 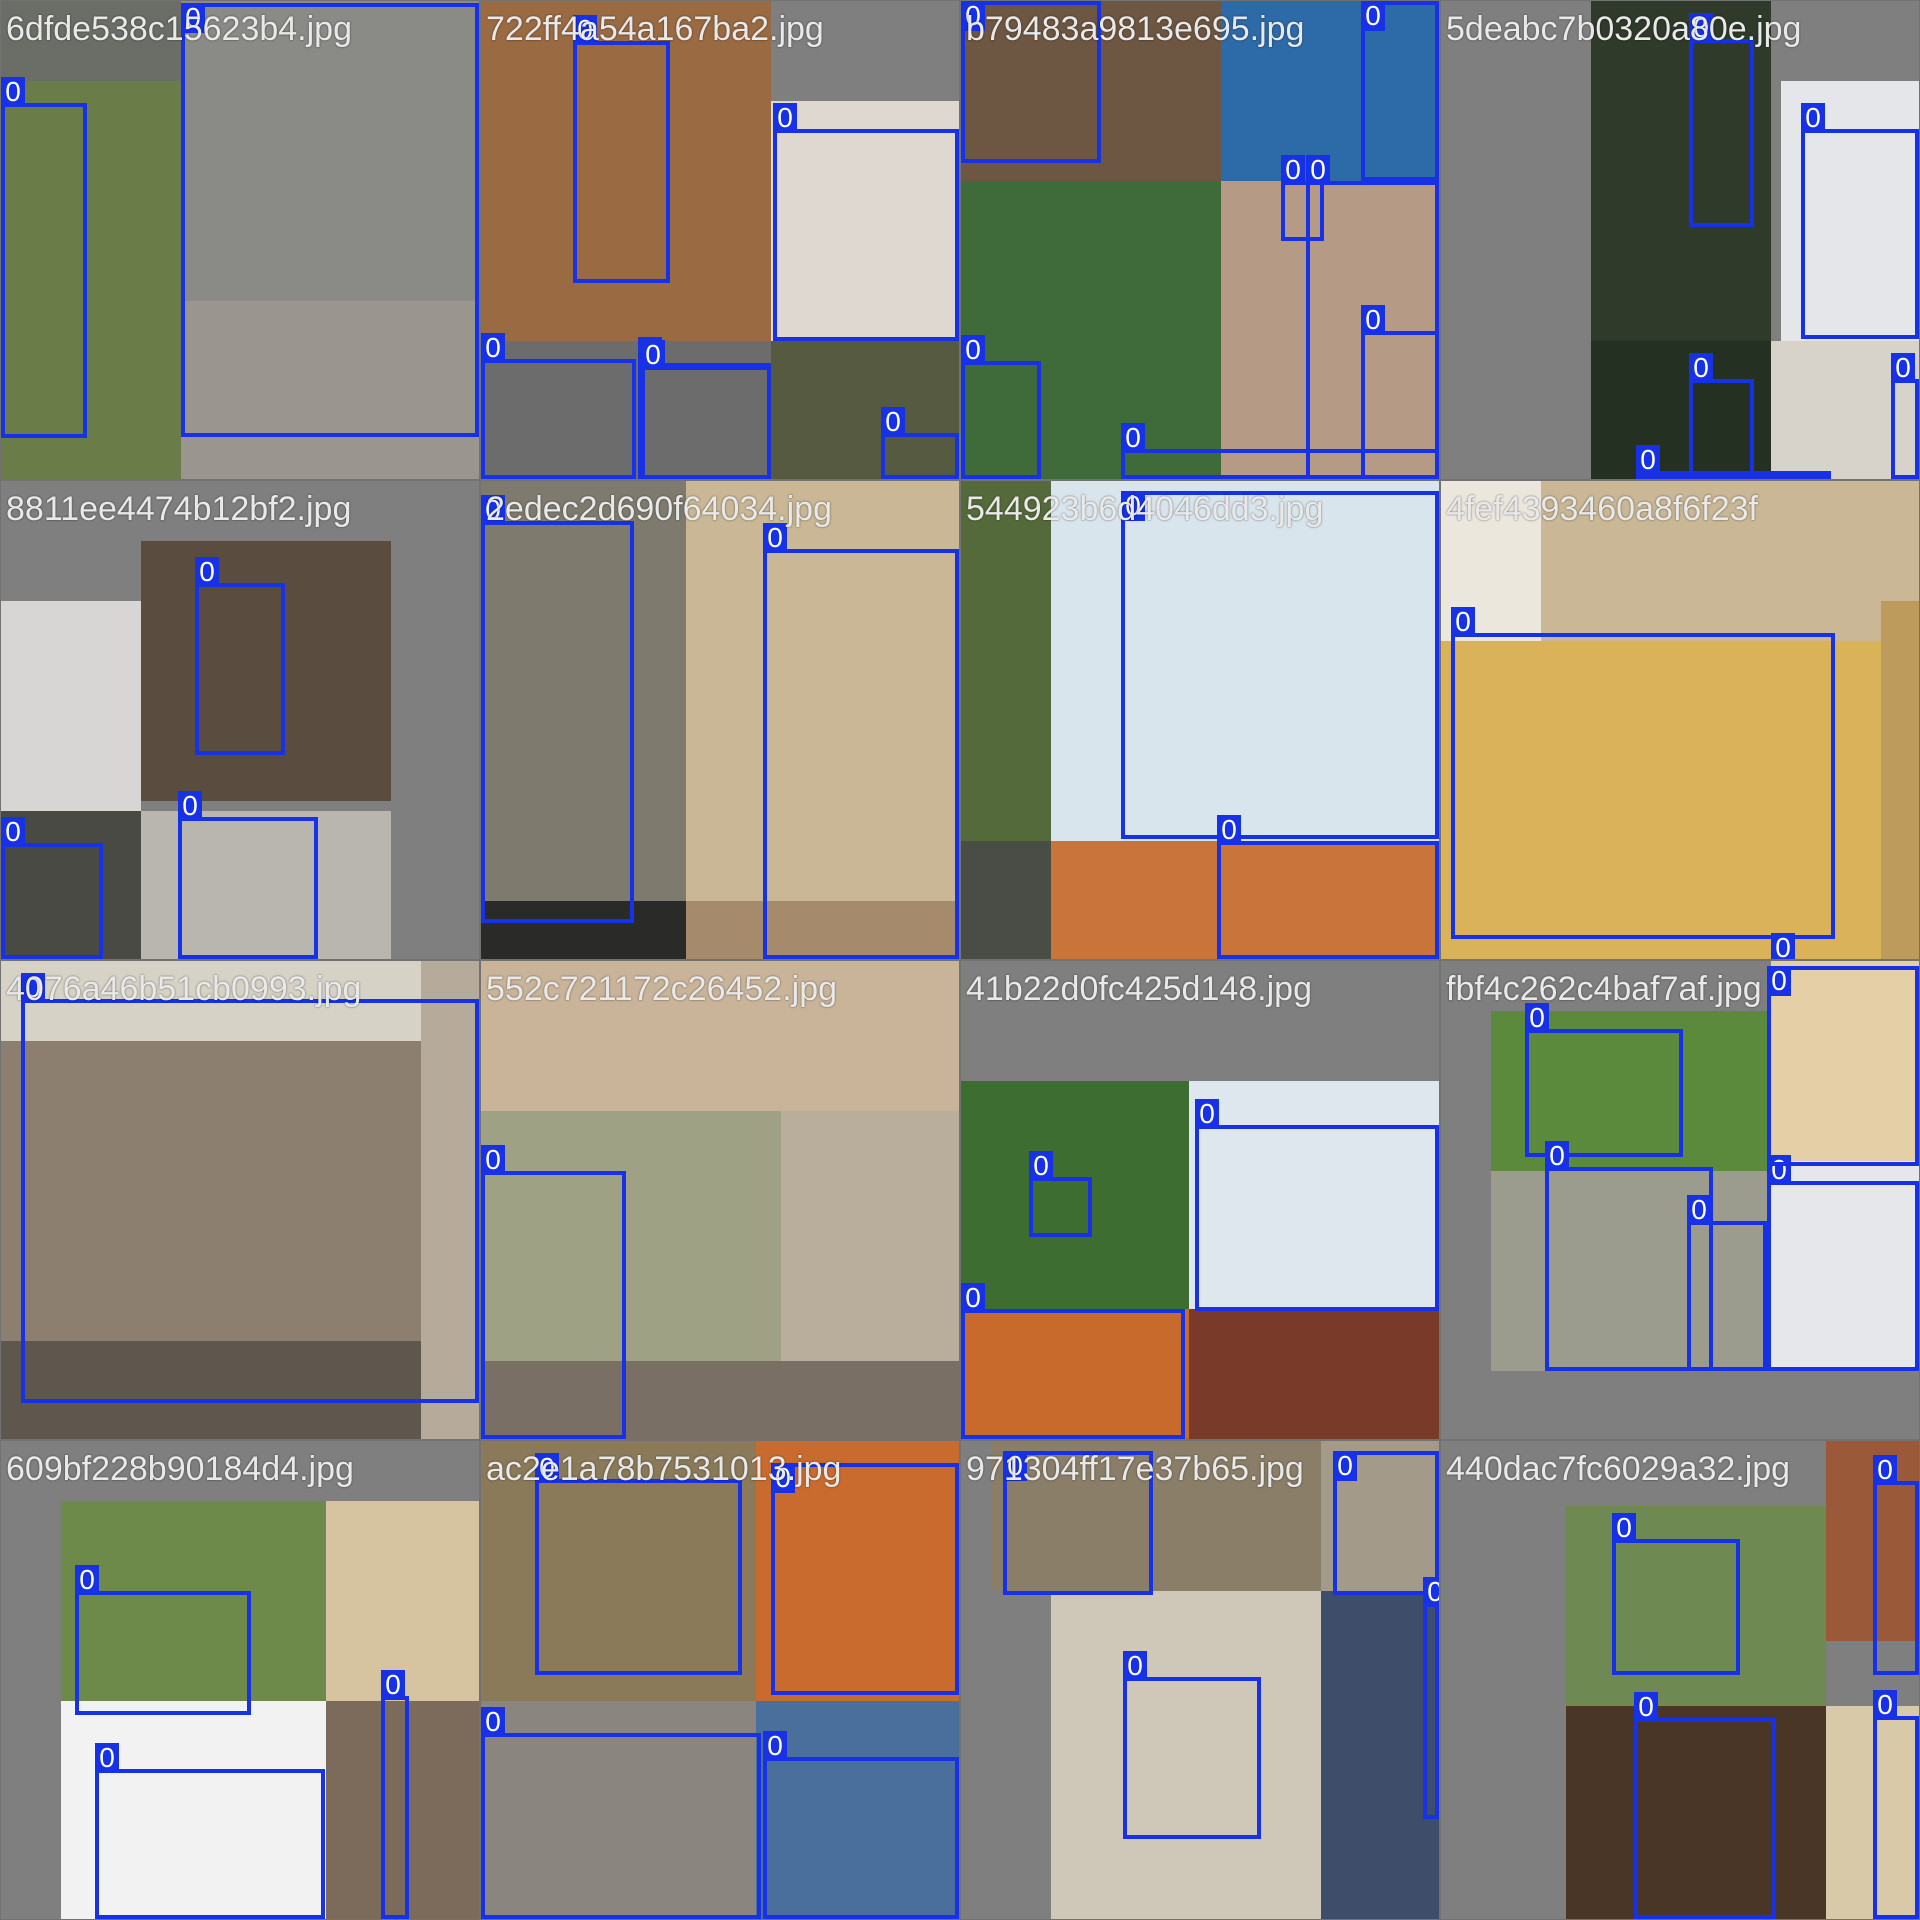 I want to click on mosaic-tile: 4fef4393460a8f6f23f 0 0, so click(x=1680, y=720).